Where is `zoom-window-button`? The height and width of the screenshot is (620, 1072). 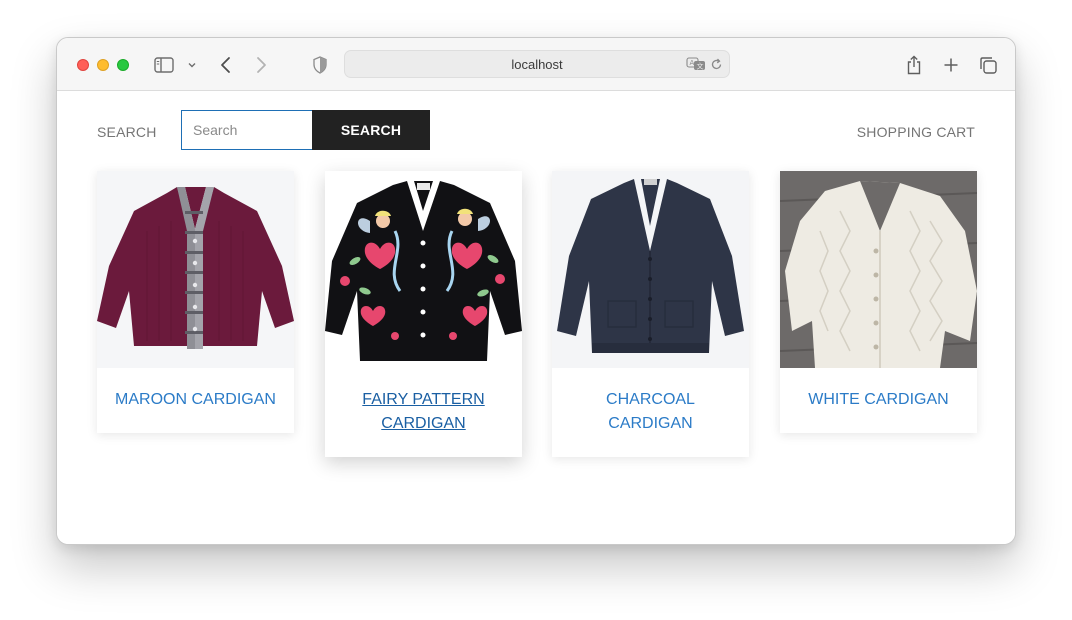
zoom-window-button is located at coordinates (123, 65).